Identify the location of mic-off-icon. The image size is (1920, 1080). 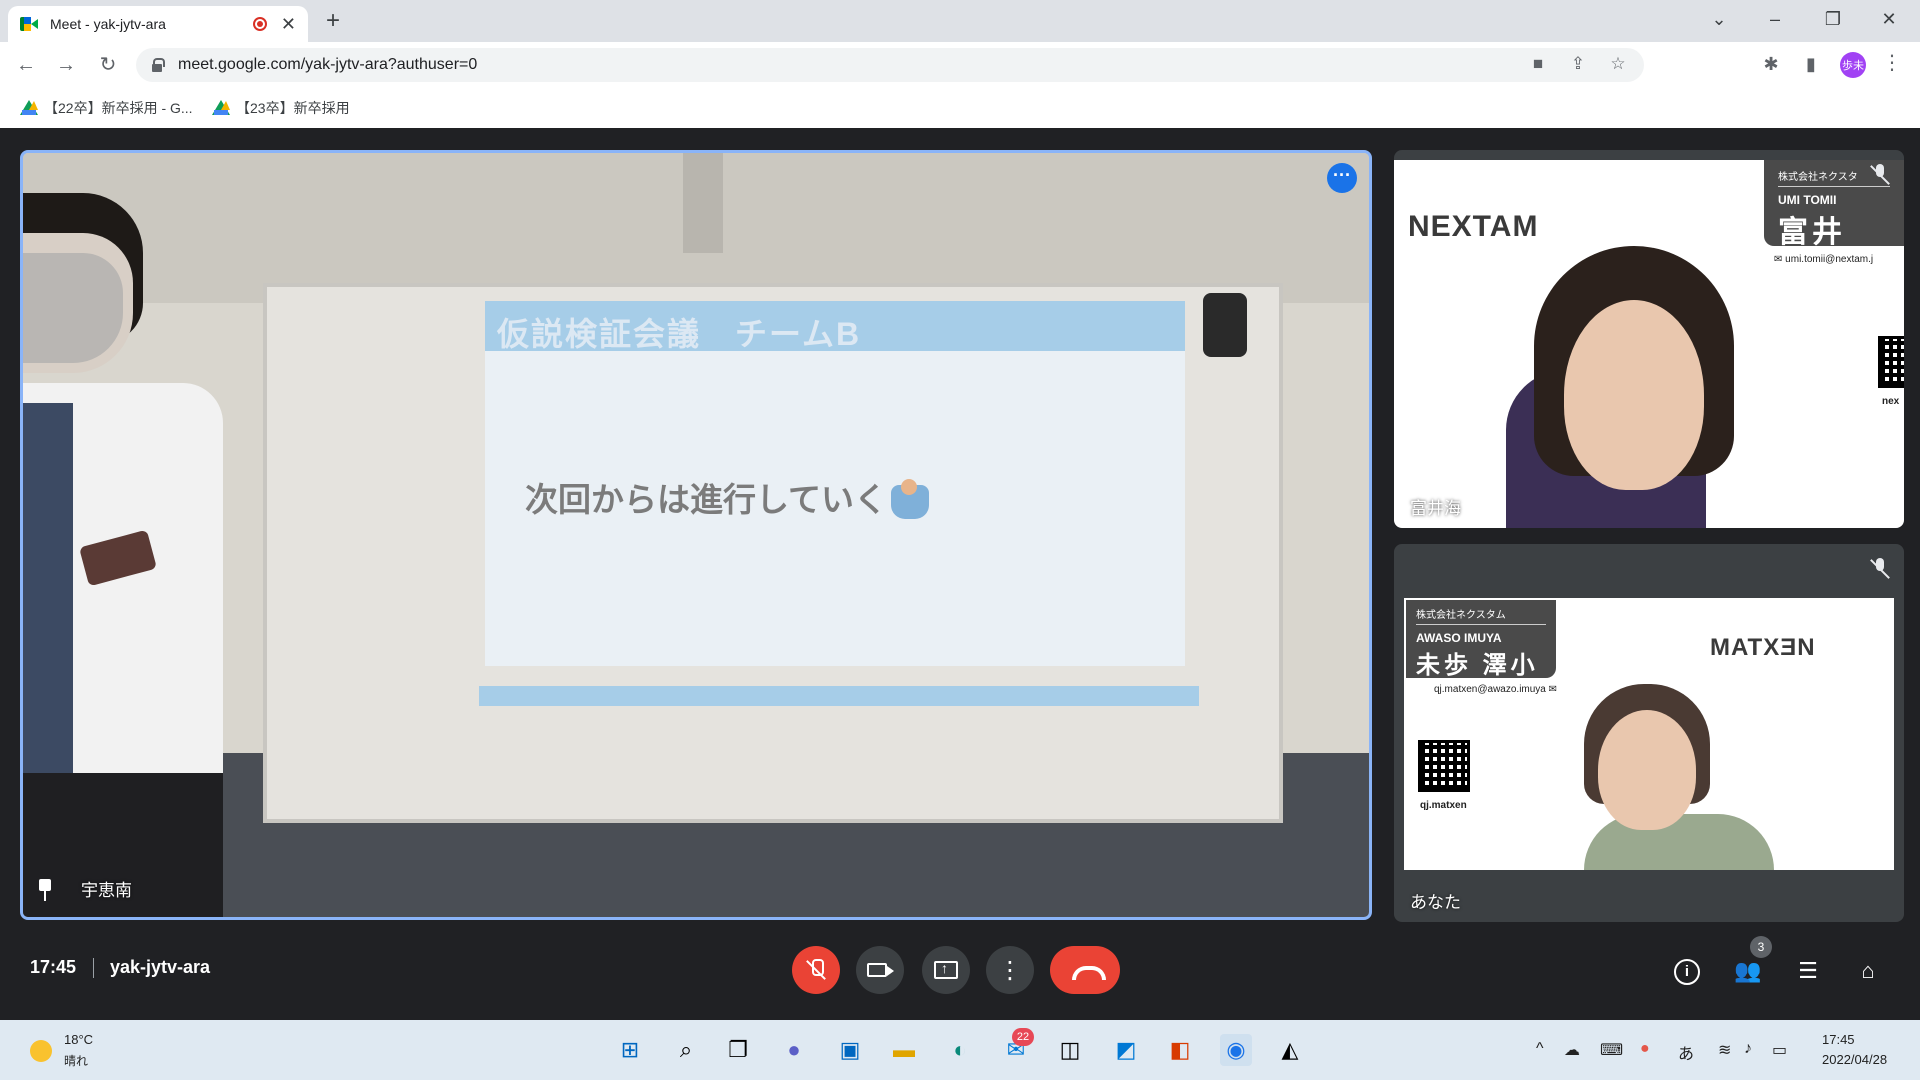
(816, 970).